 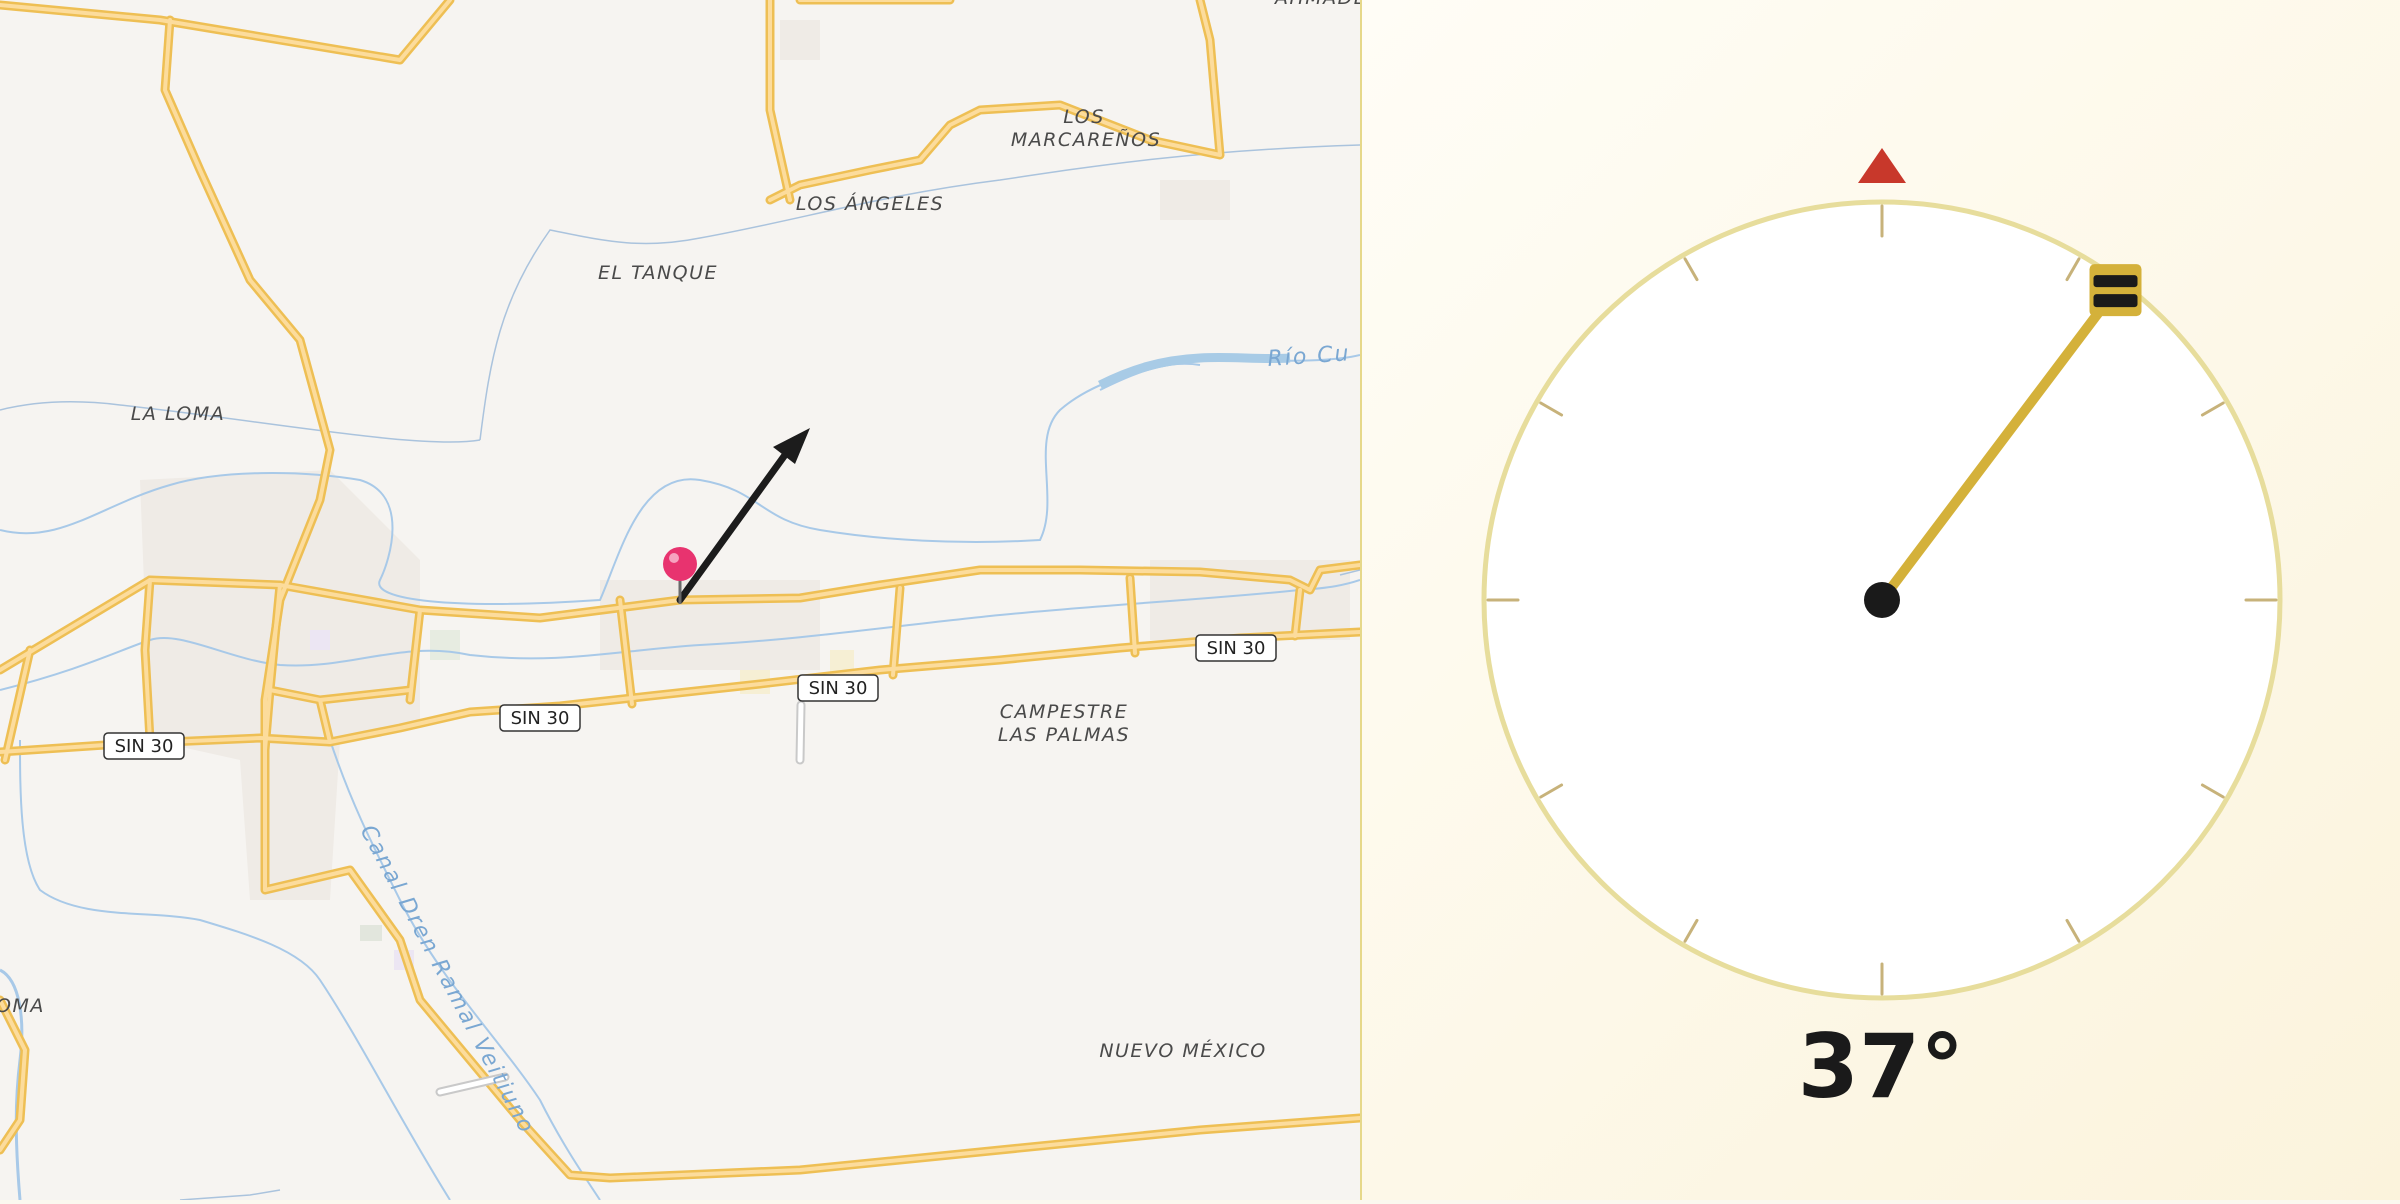 I want to click on route-shield-1: SIN 30, so click(x=144, y=746).